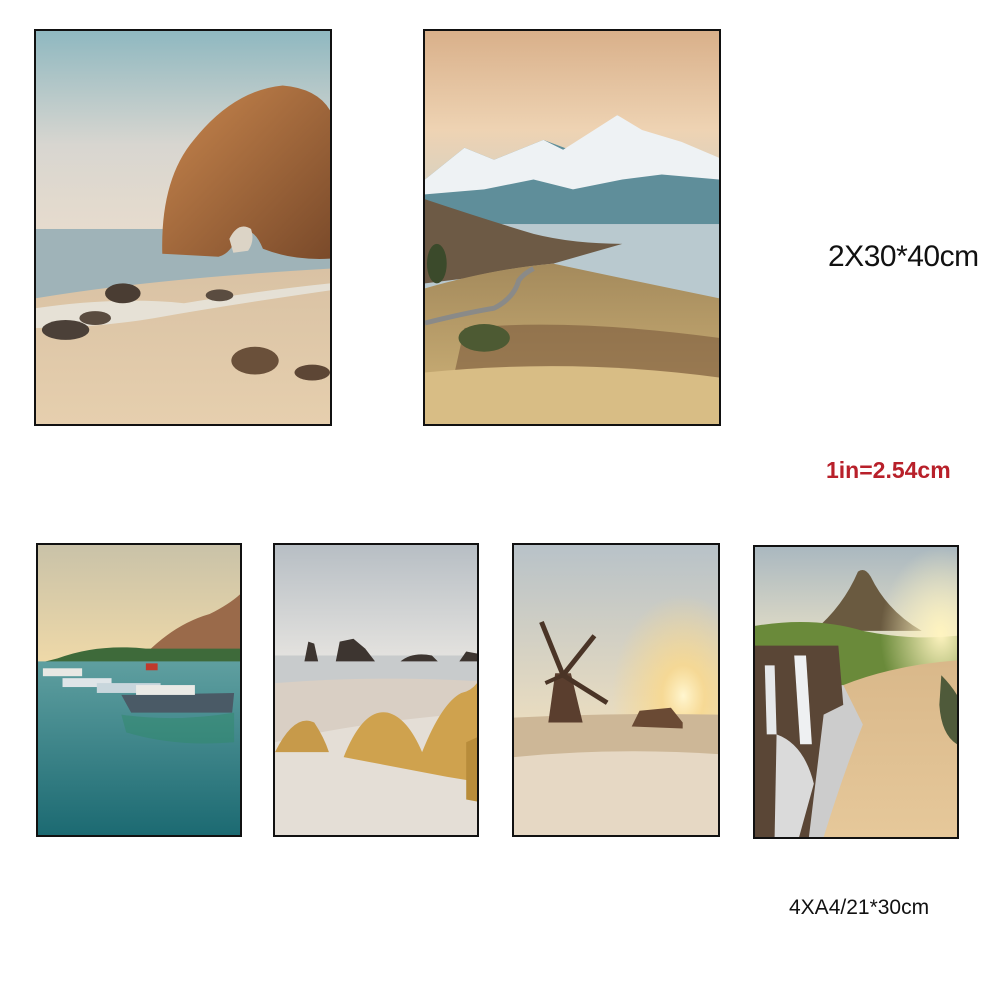 The height and width of the screenshot is (1000, 1000). I want to click on sea-arch-image, so click(183, 227).